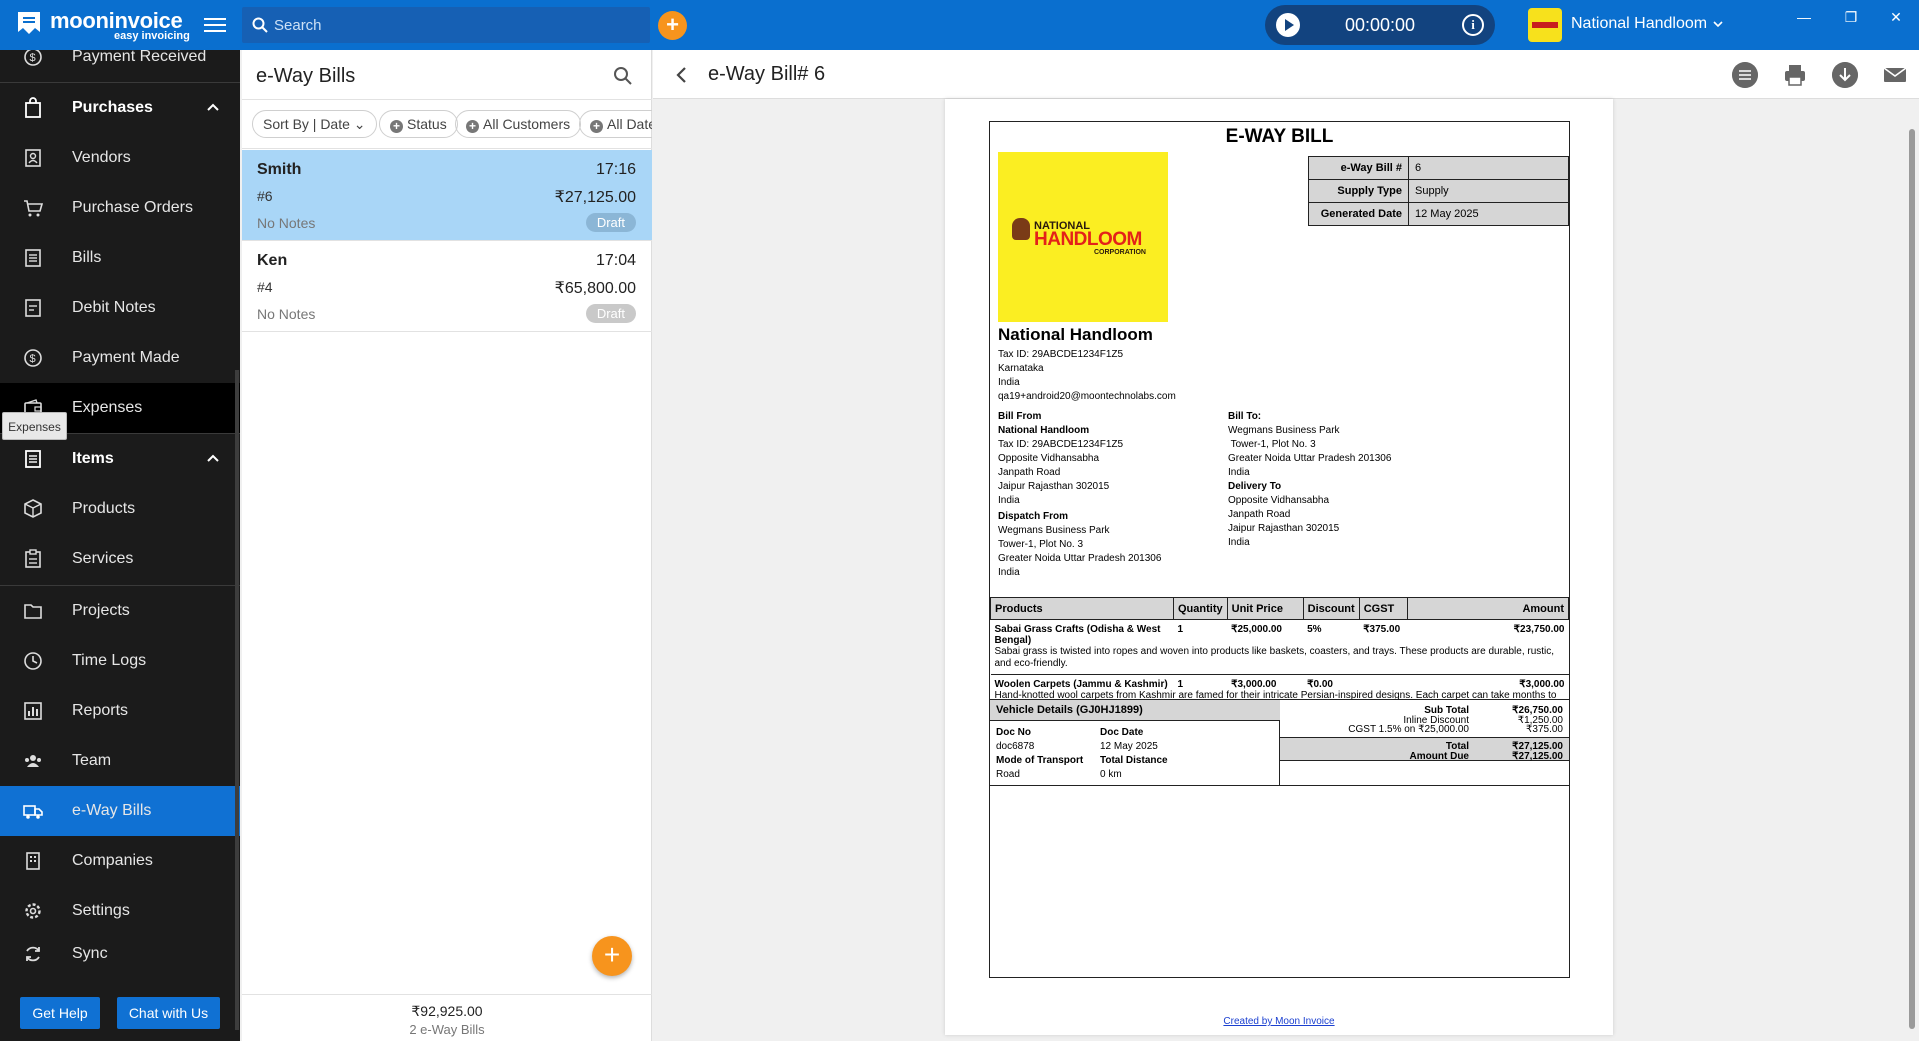 The height and width of the screenshot is (1041, 1919). What do you see at coordinates (446, 25) in the screenshot?
I see `global-search-input: Search` at bounding box center [446, 25].